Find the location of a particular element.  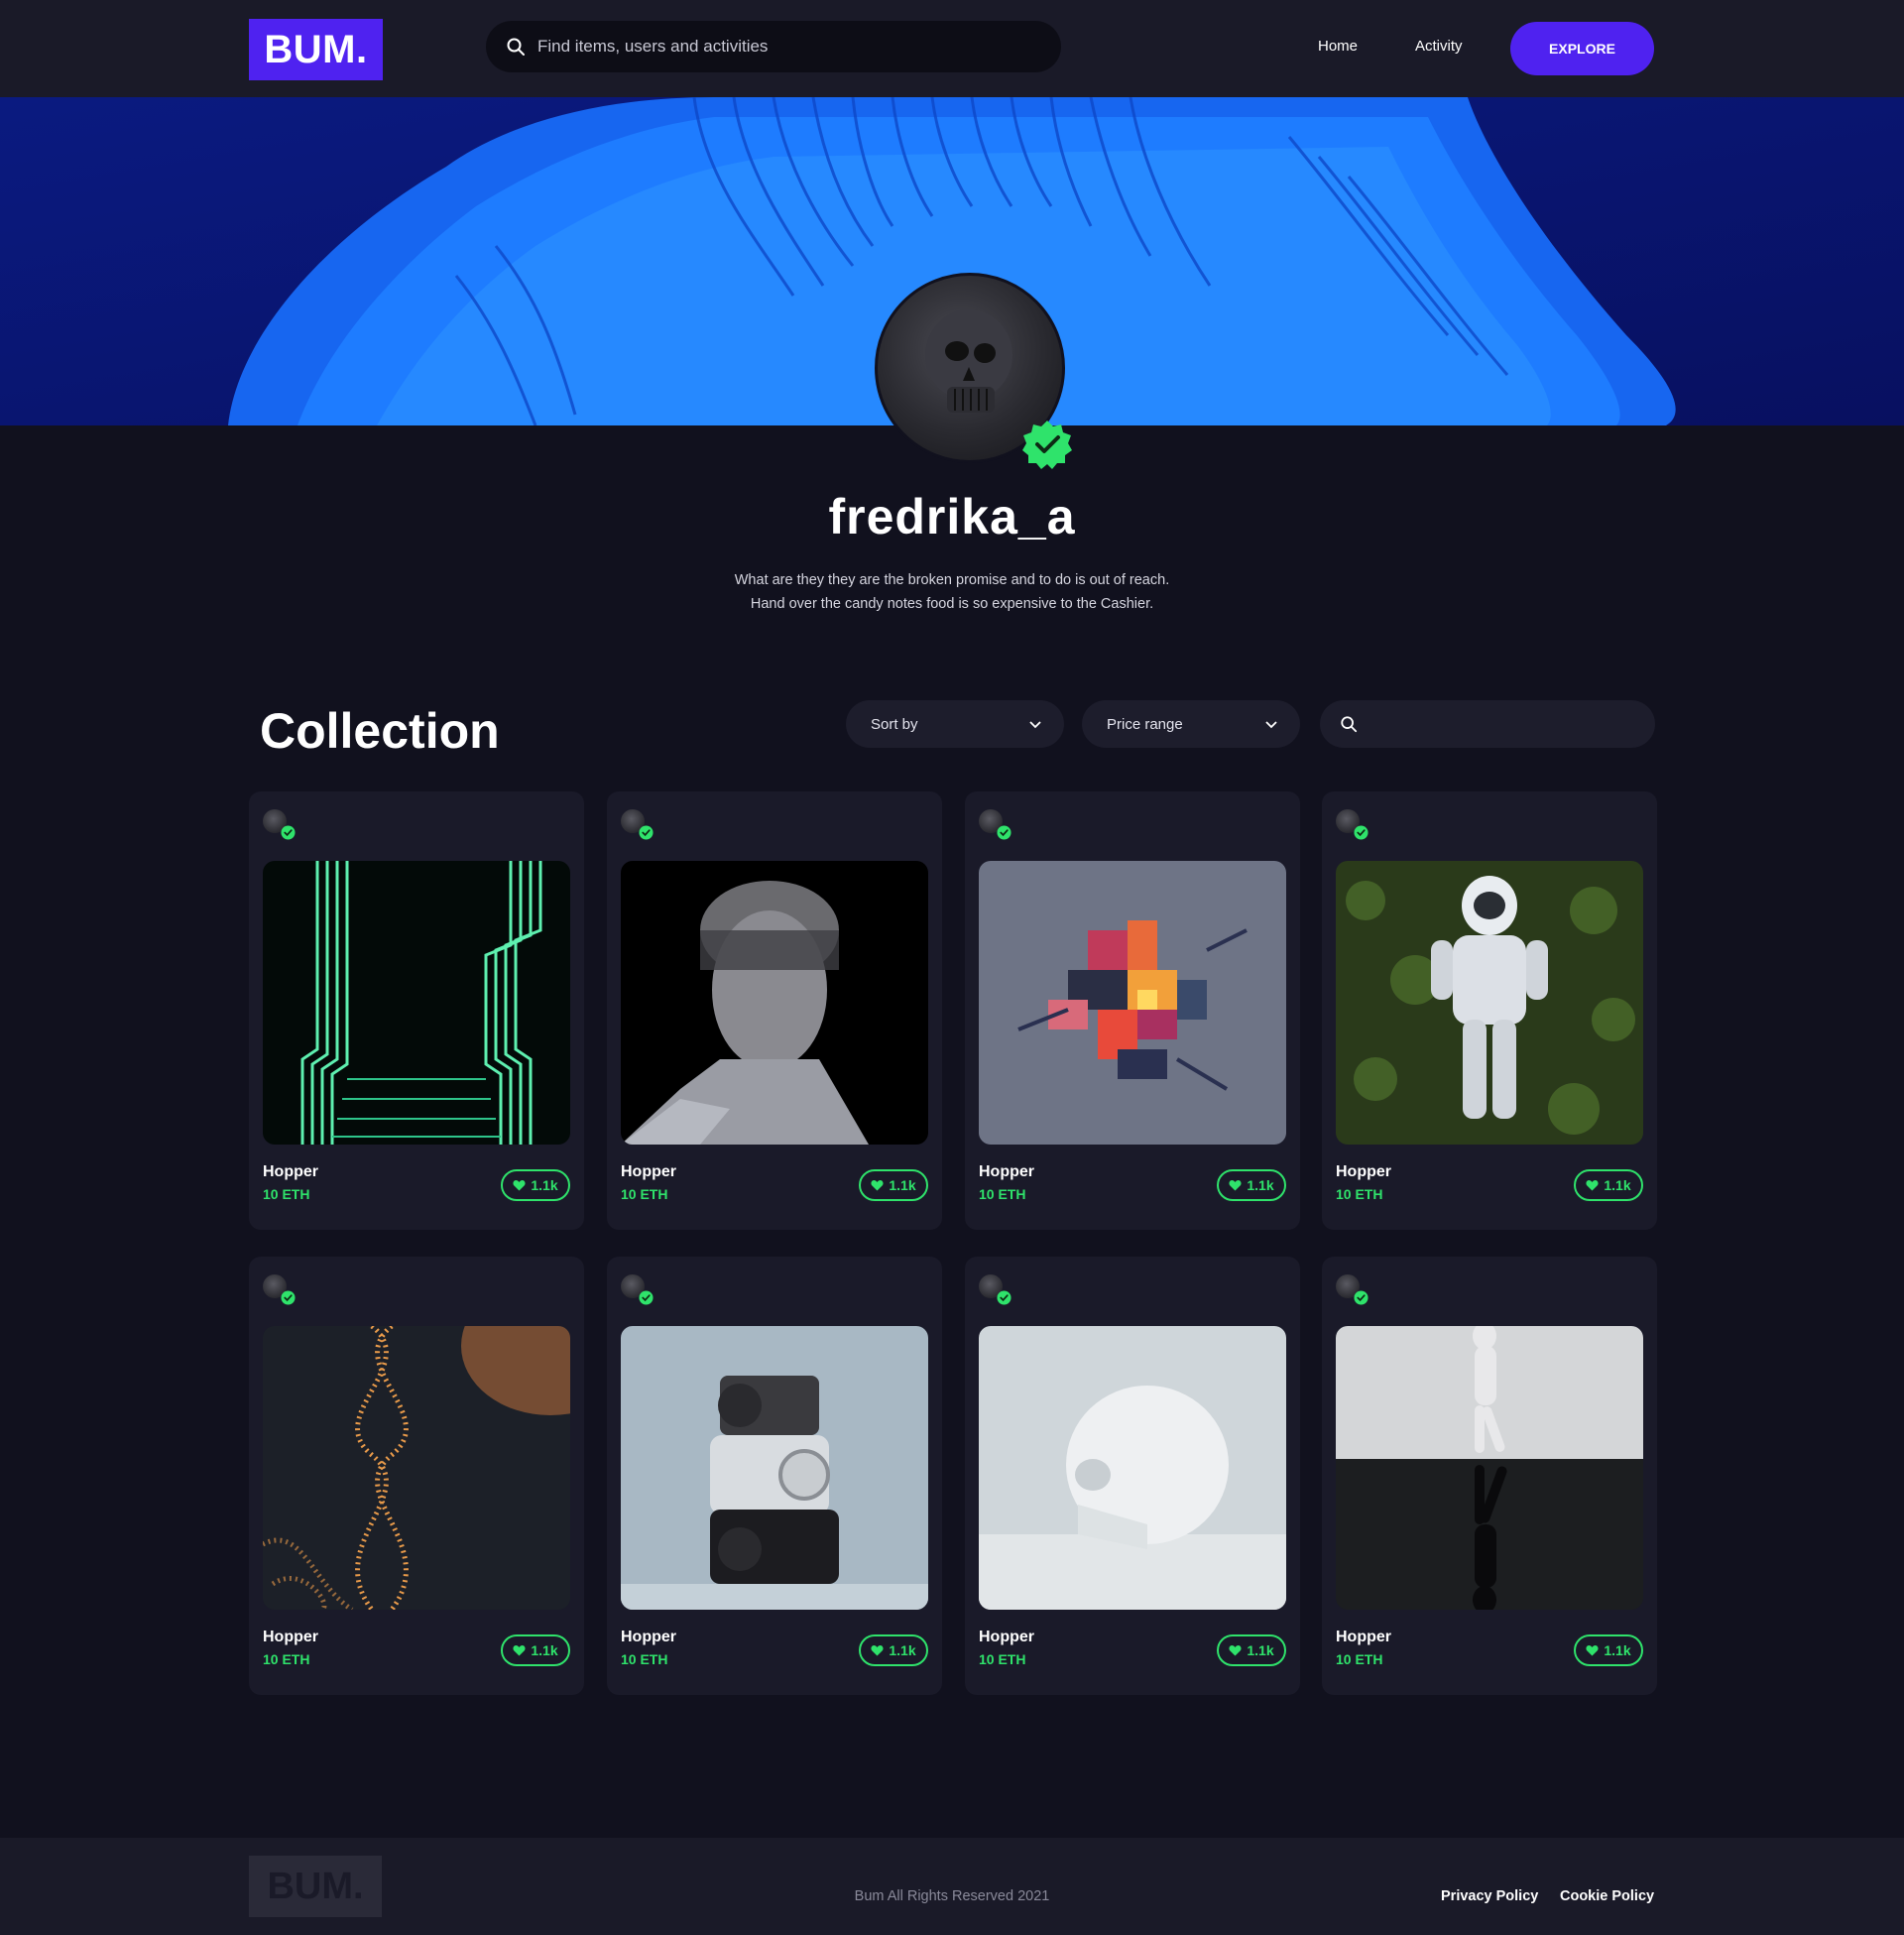

sort-by-dropdown: Sort by is located at coordinates (955, 724).